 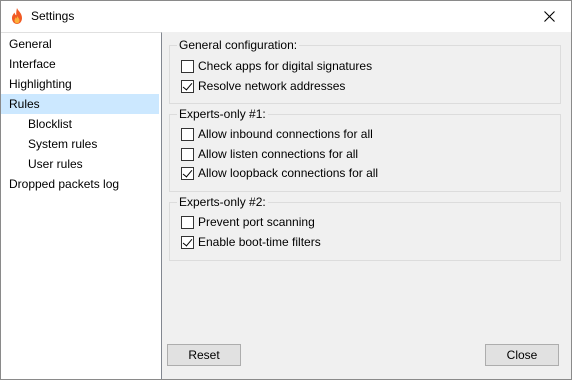 What do you see at coordinates (64, 184) in the screenshot?
I see `tree-item-label: Dropped packets log` at bounding box center [64, 184].